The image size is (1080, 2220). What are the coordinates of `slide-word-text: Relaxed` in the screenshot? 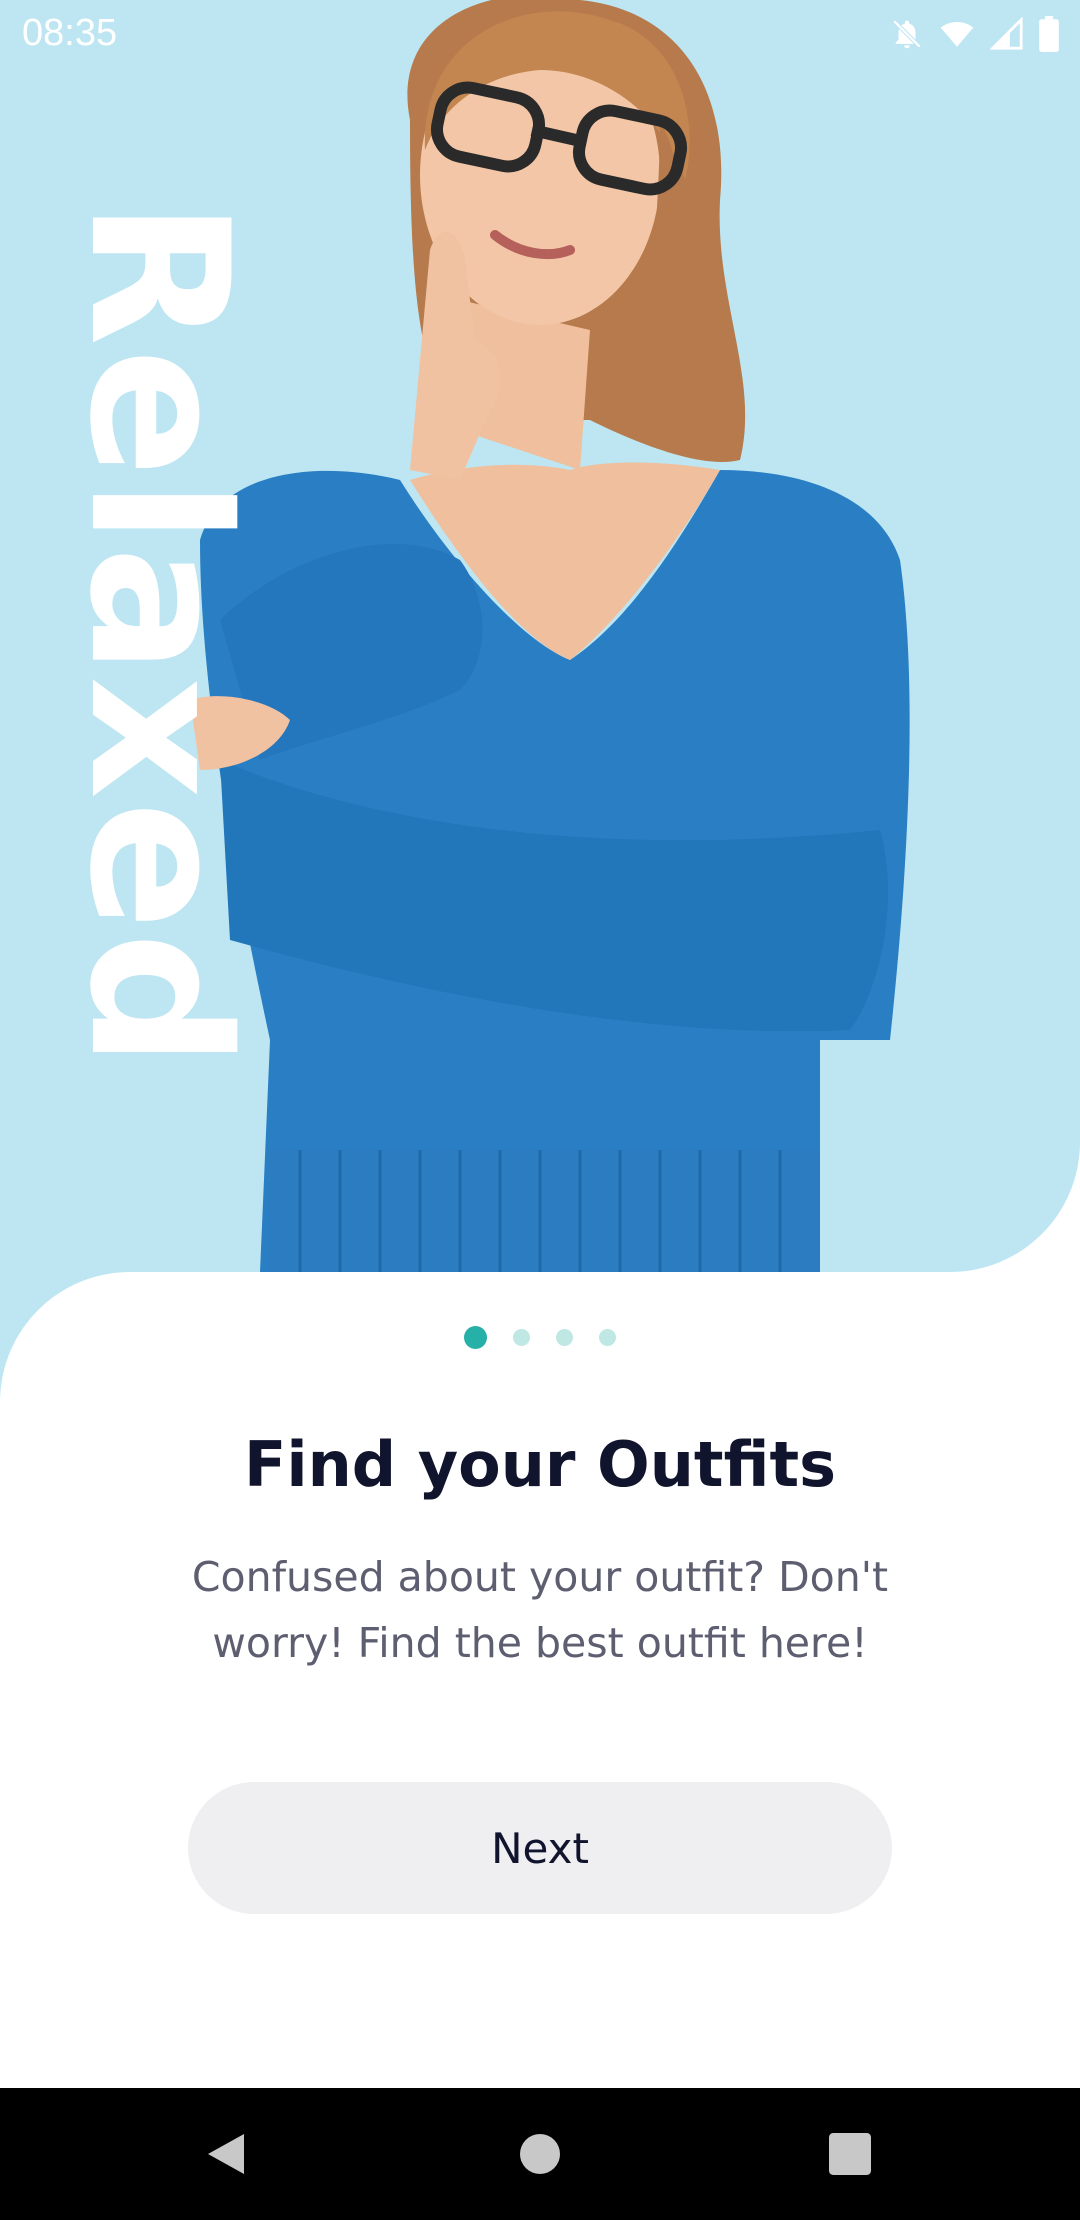 It's located at (158, 635).